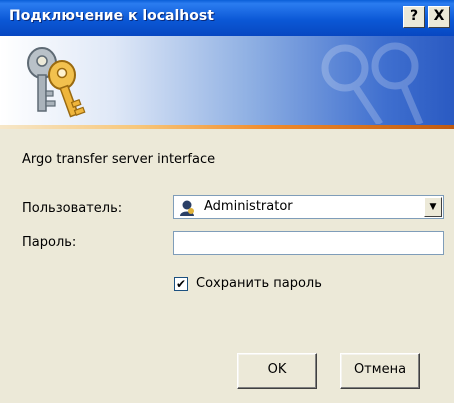 Image resolution: width=454 pixels, height=403 pixels. What do you see at coordinates (248, 206) in the screenshot?
I see `user-value: Administrator` at bounding box center [248, 206].